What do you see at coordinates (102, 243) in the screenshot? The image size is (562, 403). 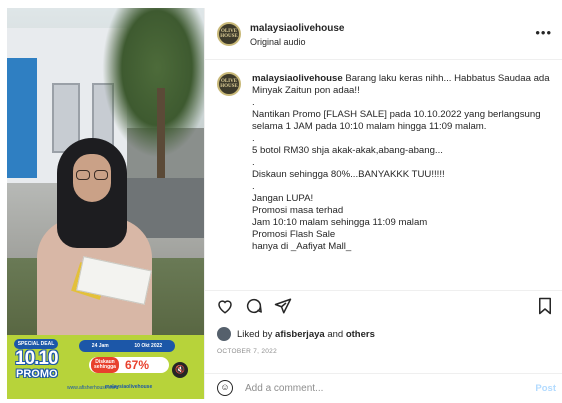 I see `video-person` at bounding box center [102, 243].